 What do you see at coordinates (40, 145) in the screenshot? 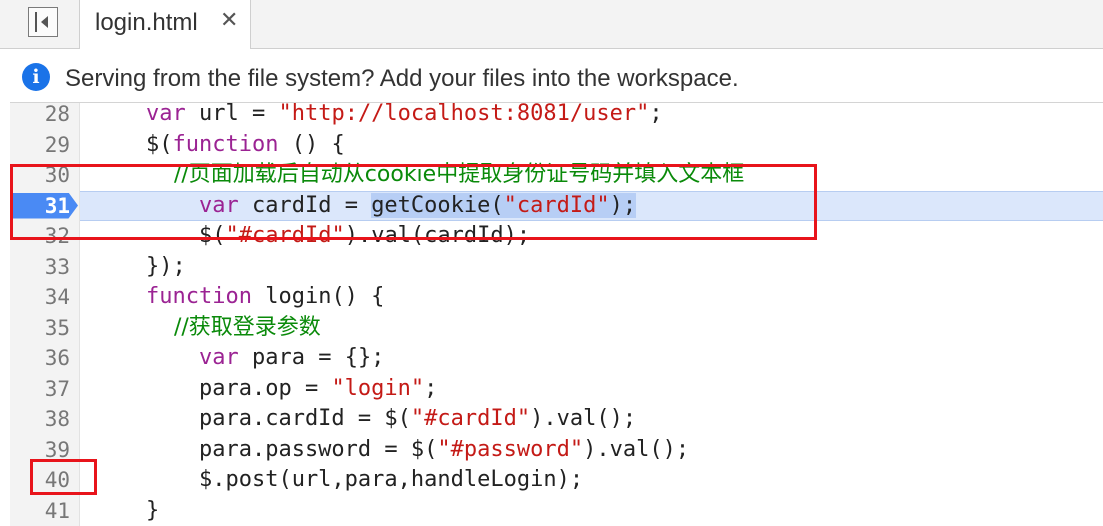
I see `line-number: 29` at bounding box center [40, 145].